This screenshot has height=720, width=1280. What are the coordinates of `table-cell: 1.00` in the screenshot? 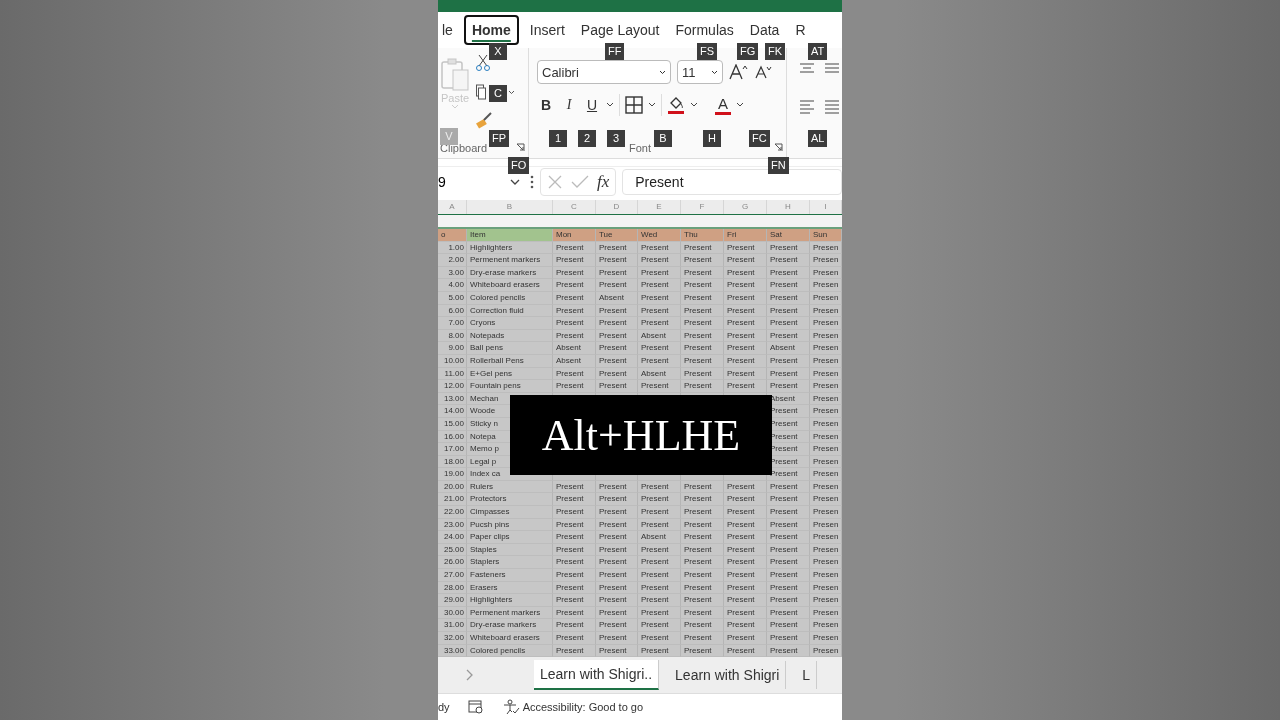 It's located at (452, 248).